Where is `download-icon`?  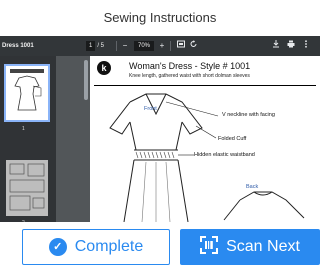
download-icon is located at coordinates (276, 46).